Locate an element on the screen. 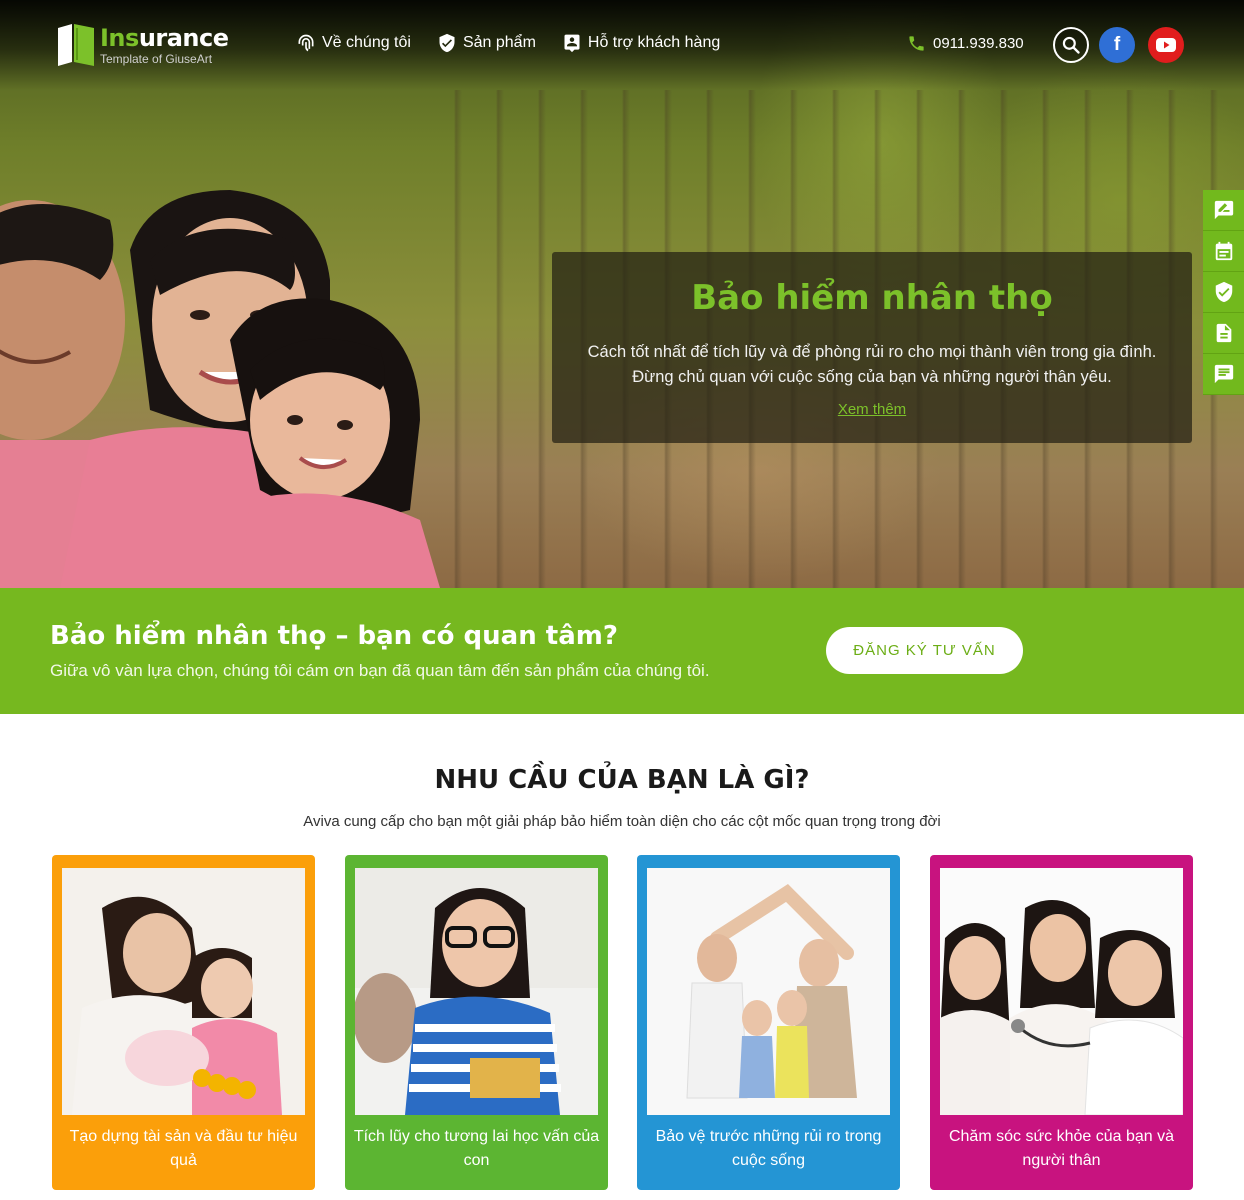 This screenshot has height=1200, width=1244. hero-title: Bảo hiểm nhân thọ is located at coordinates (872, 298).